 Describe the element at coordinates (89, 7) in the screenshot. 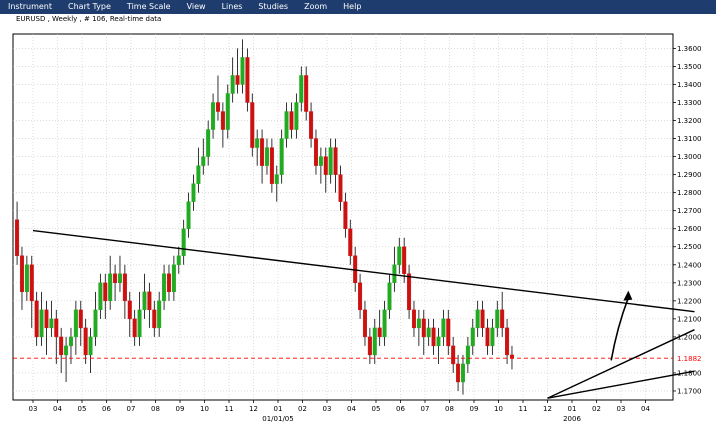

I see `menu-chart-type: Chart Type` at that location.